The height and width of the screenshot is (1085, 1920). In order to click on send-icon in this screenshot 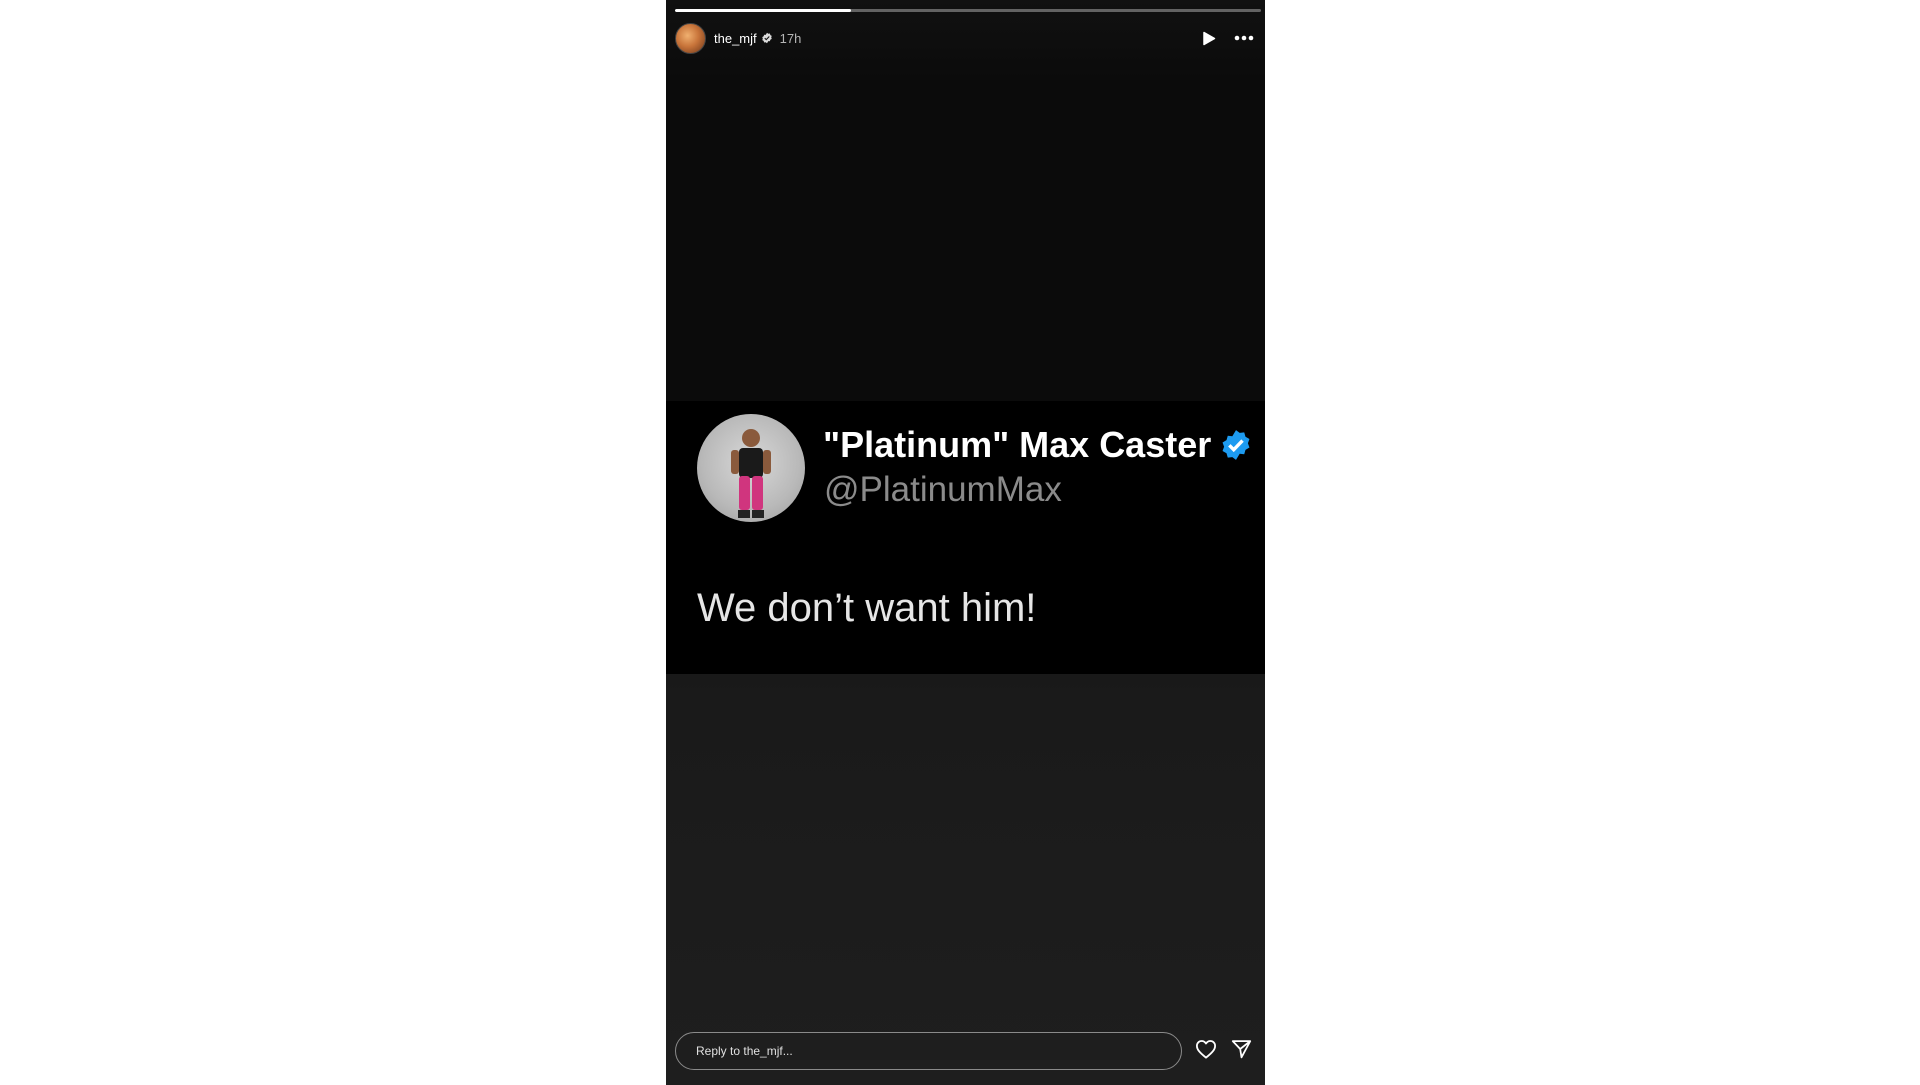, I will do `click(1241, 1049)`.